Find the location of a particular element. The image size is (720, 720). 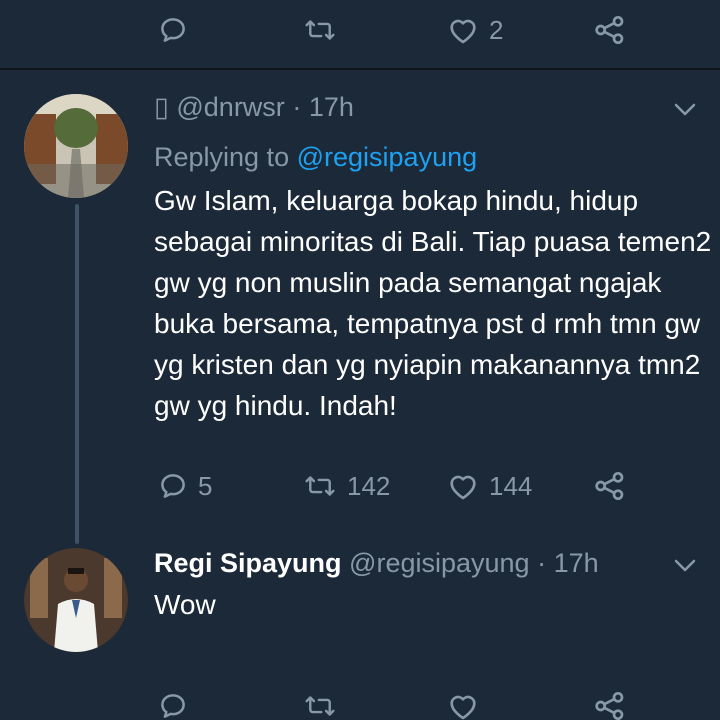

like-button: 144 is located at coordinates (489, 486).